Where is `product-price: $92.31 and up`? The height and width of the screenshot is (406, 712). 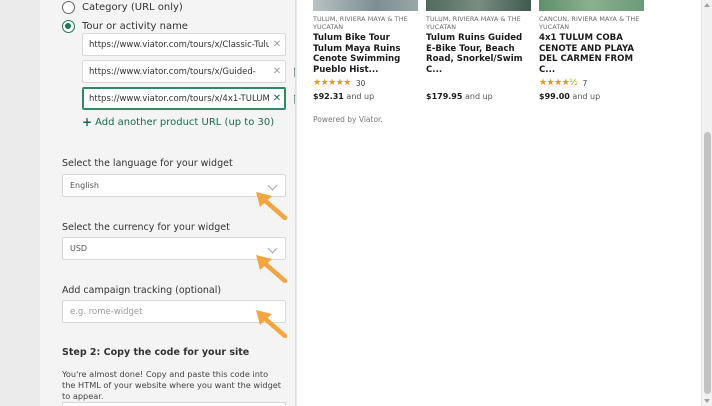
product-price: $92.31 and up is located at coordinates (365, 96).